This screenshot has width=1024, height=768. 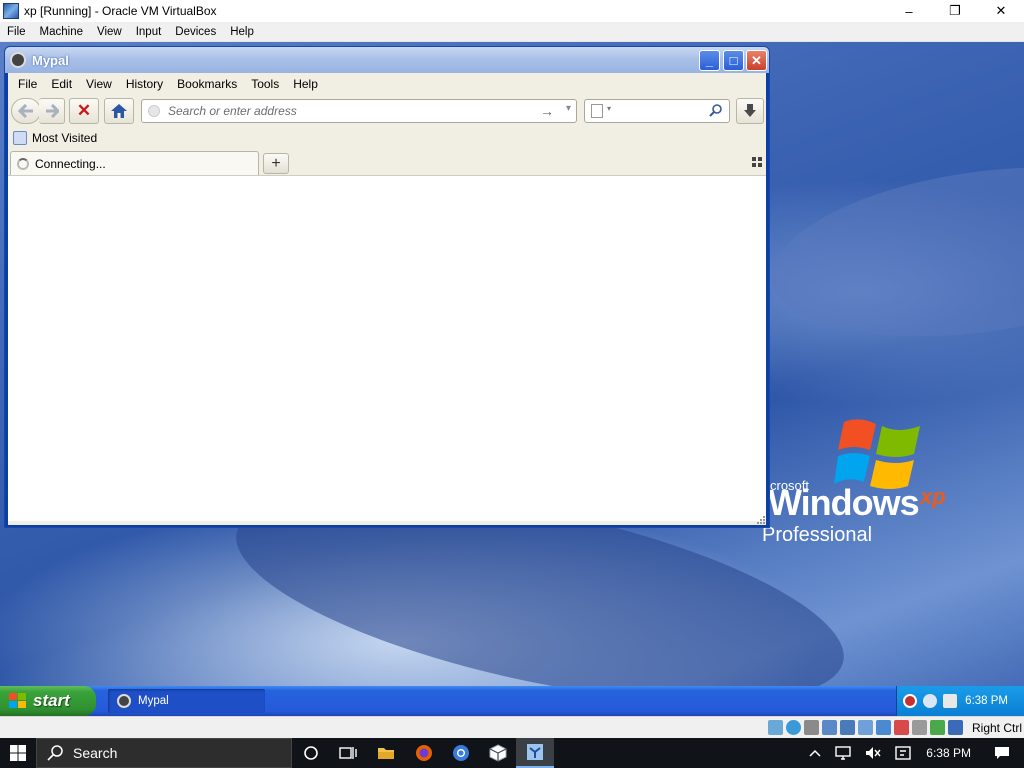 I want to click on xp-clock: 6:38 PM, so click(x=986, y=701).